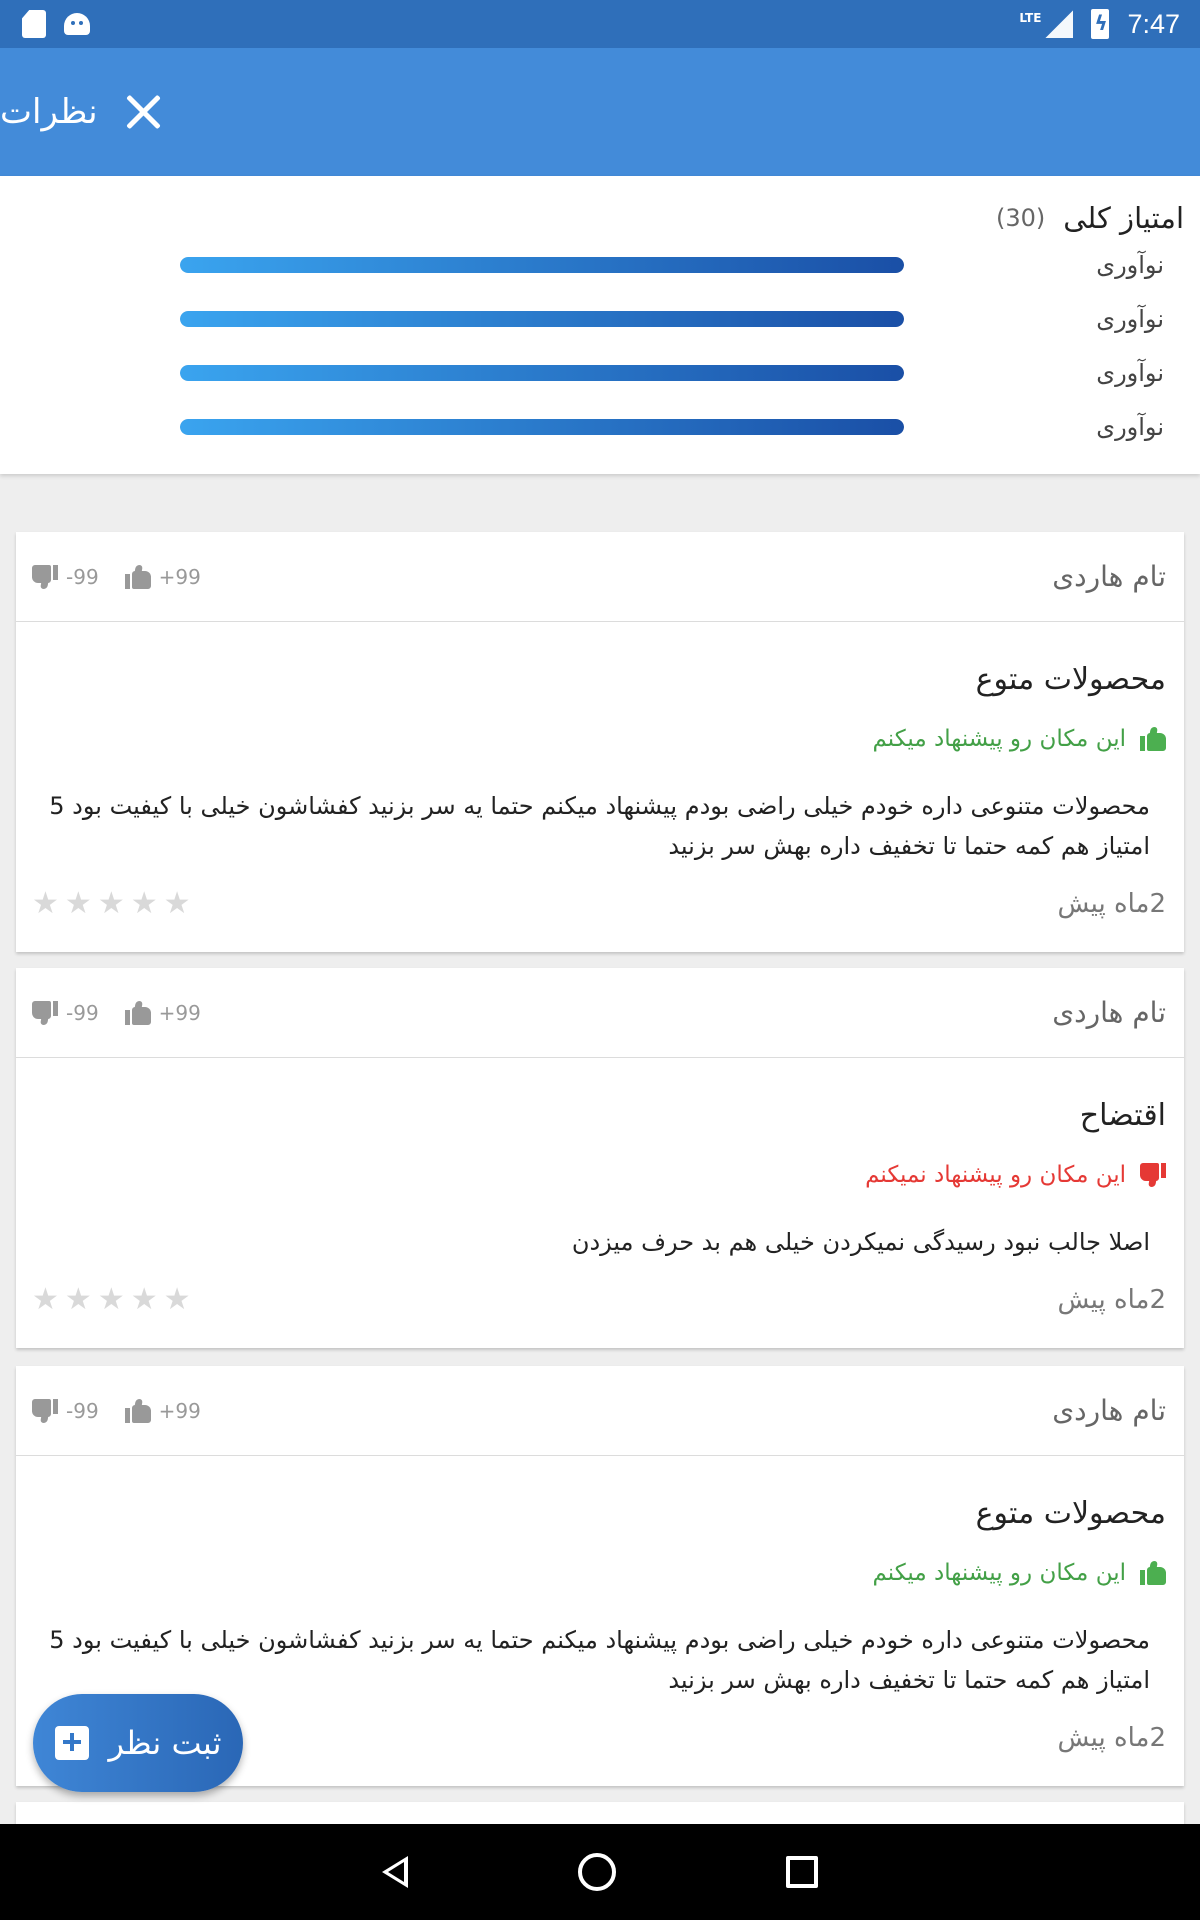 This screenshot has width=1200, height=1920. I want to click on status-left-icons, so click(56, 24).